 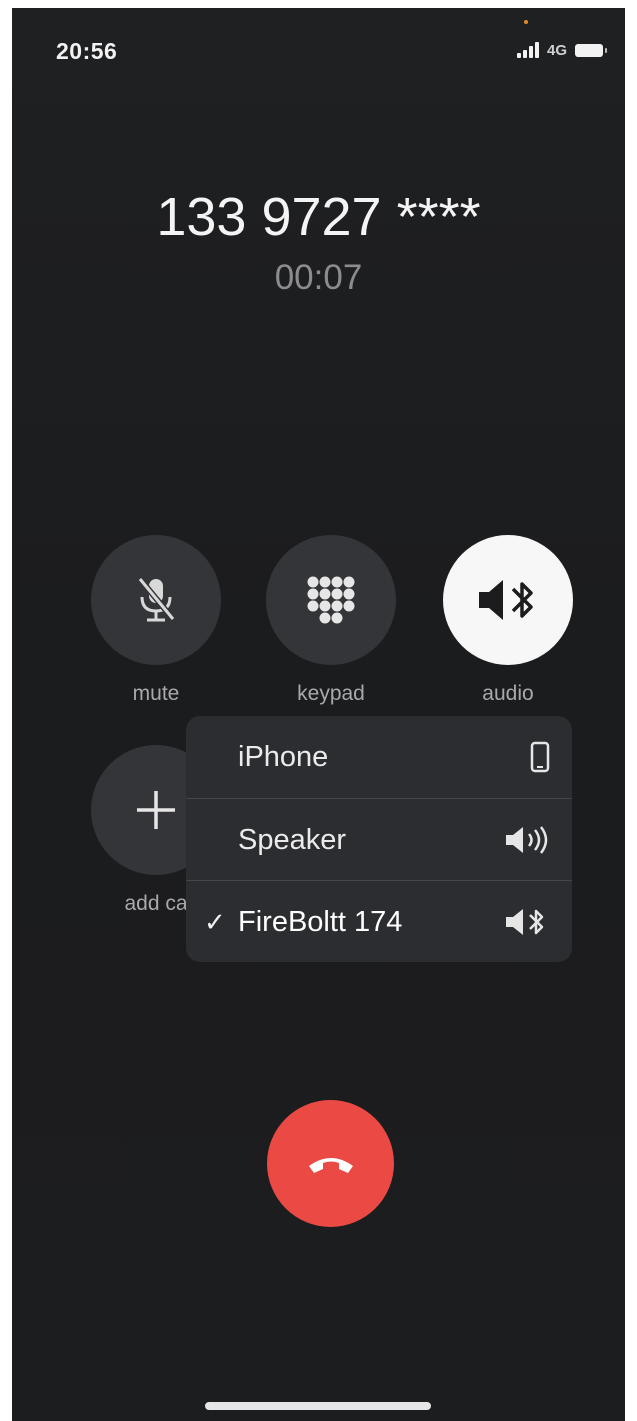 What do you see at coordinates (156, 693) in the screenshot?
I see `mute-label: mute` at bounding box center [156, 693].